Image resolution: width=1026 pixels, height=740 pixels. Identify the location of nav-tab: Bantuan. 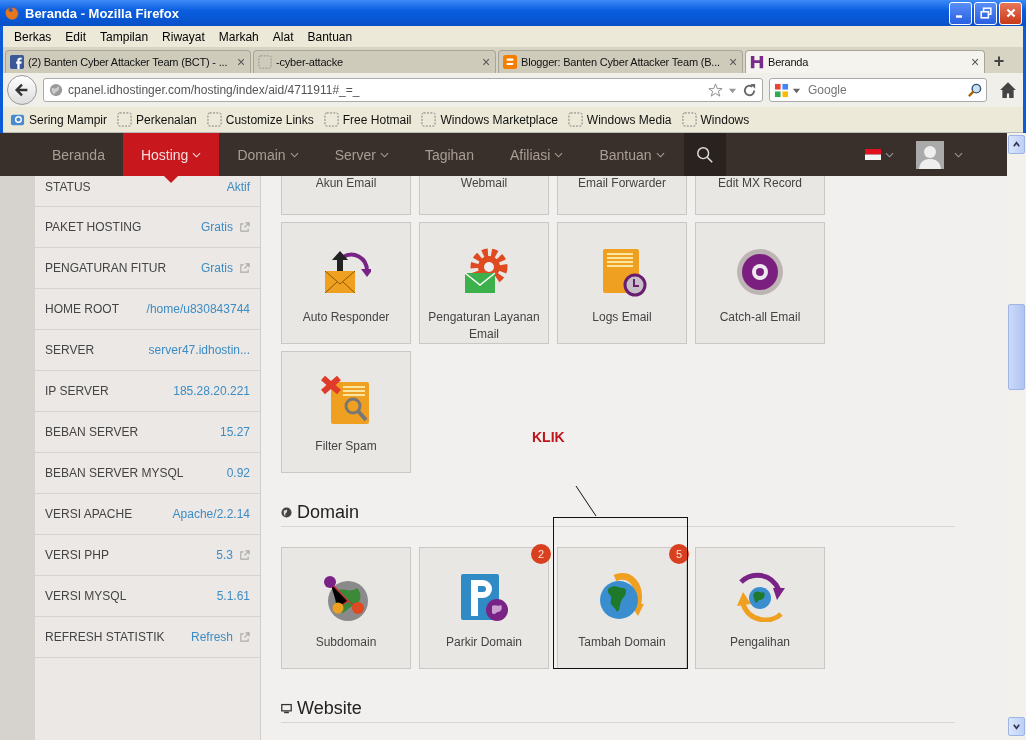
(632, 154).